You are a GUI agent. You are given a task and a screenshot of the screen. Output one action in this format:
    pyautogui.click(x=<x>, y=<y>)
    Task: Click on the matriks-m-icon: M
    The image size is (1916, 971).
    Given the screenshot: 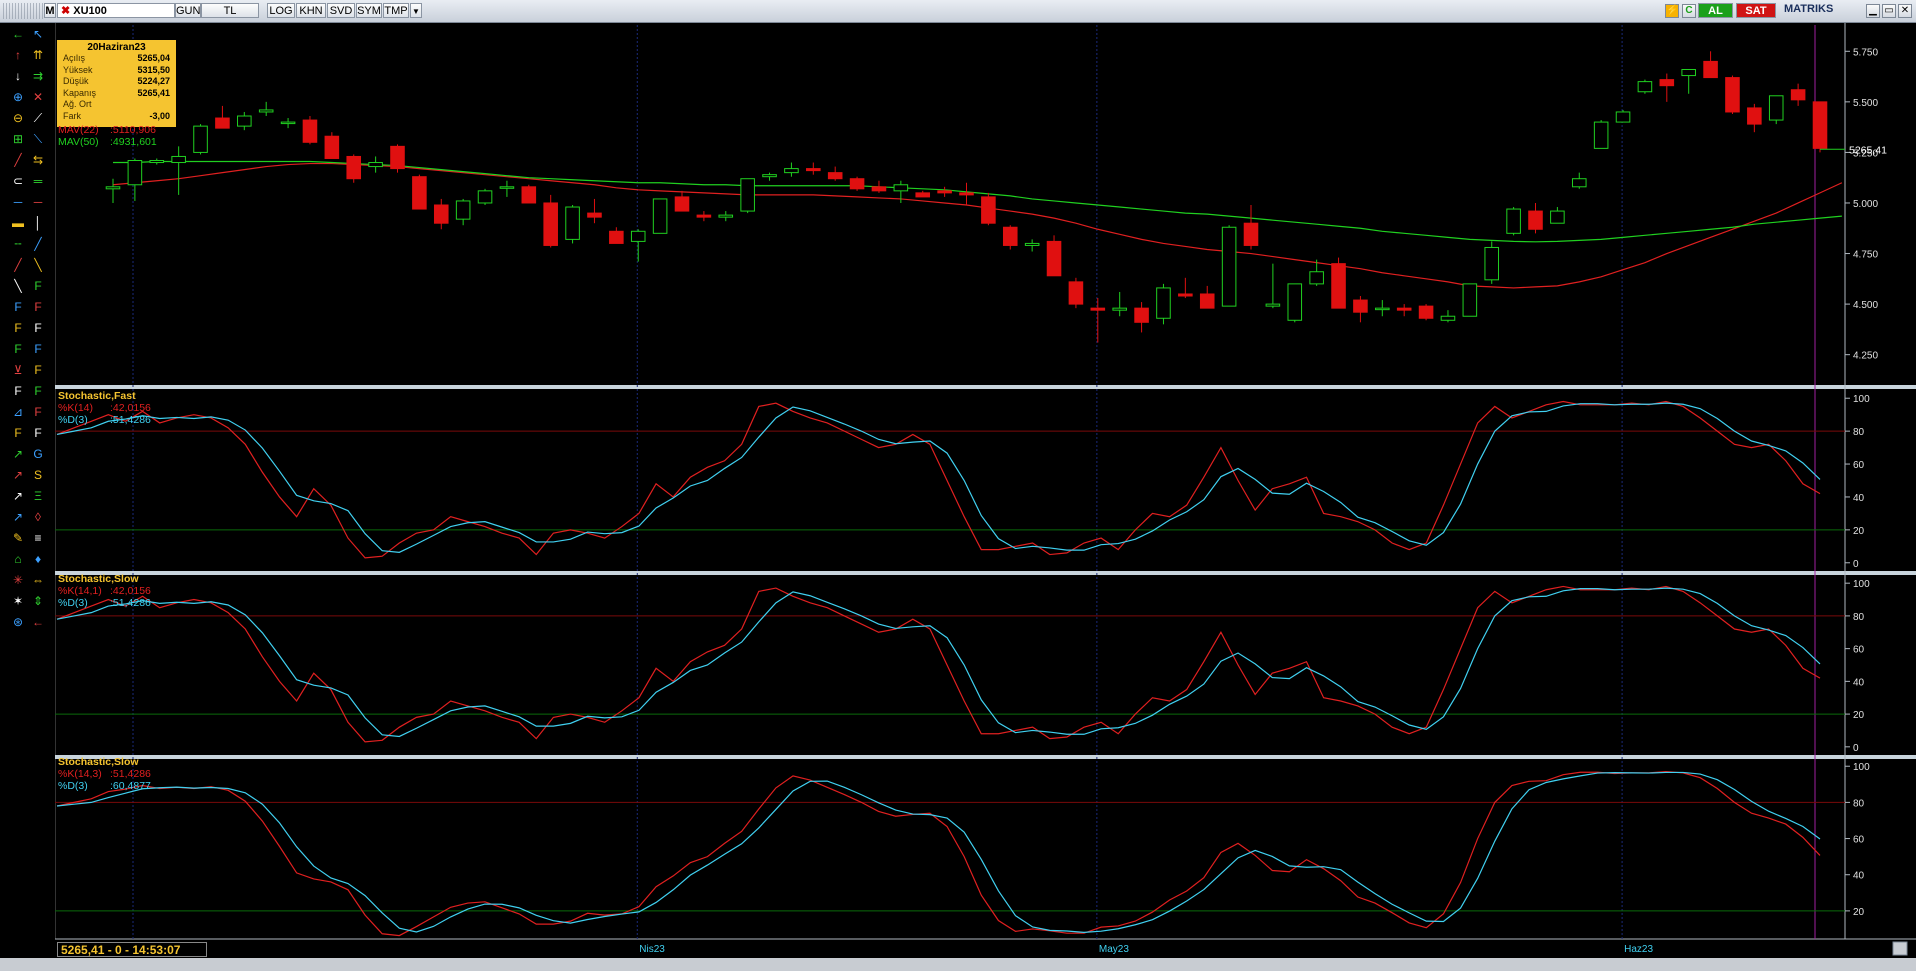 What is the action you would take?
    pyautogui.click(x=50, y=10)
    